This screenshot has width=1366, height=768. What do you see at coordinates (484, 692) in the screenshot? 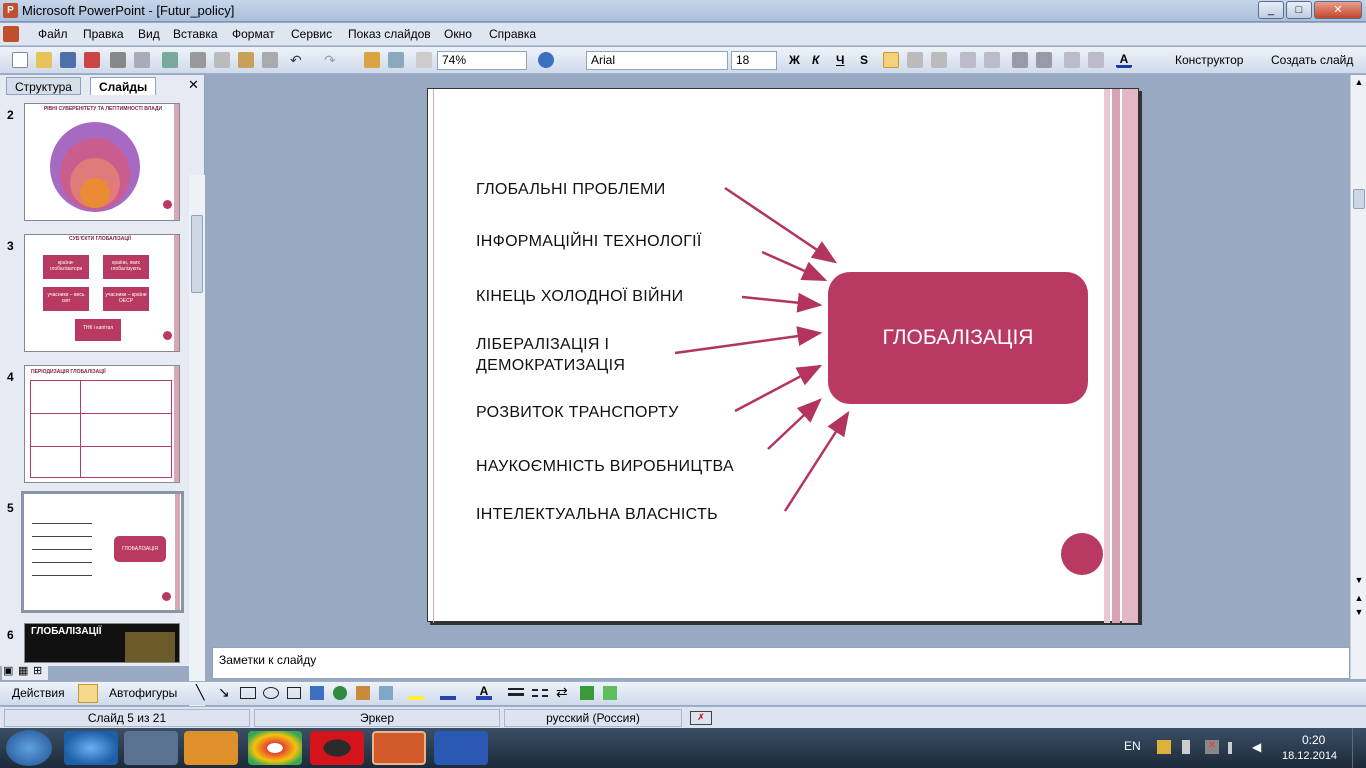
I see `font-color-draw-icon: A` at bounding box center [484, 692].